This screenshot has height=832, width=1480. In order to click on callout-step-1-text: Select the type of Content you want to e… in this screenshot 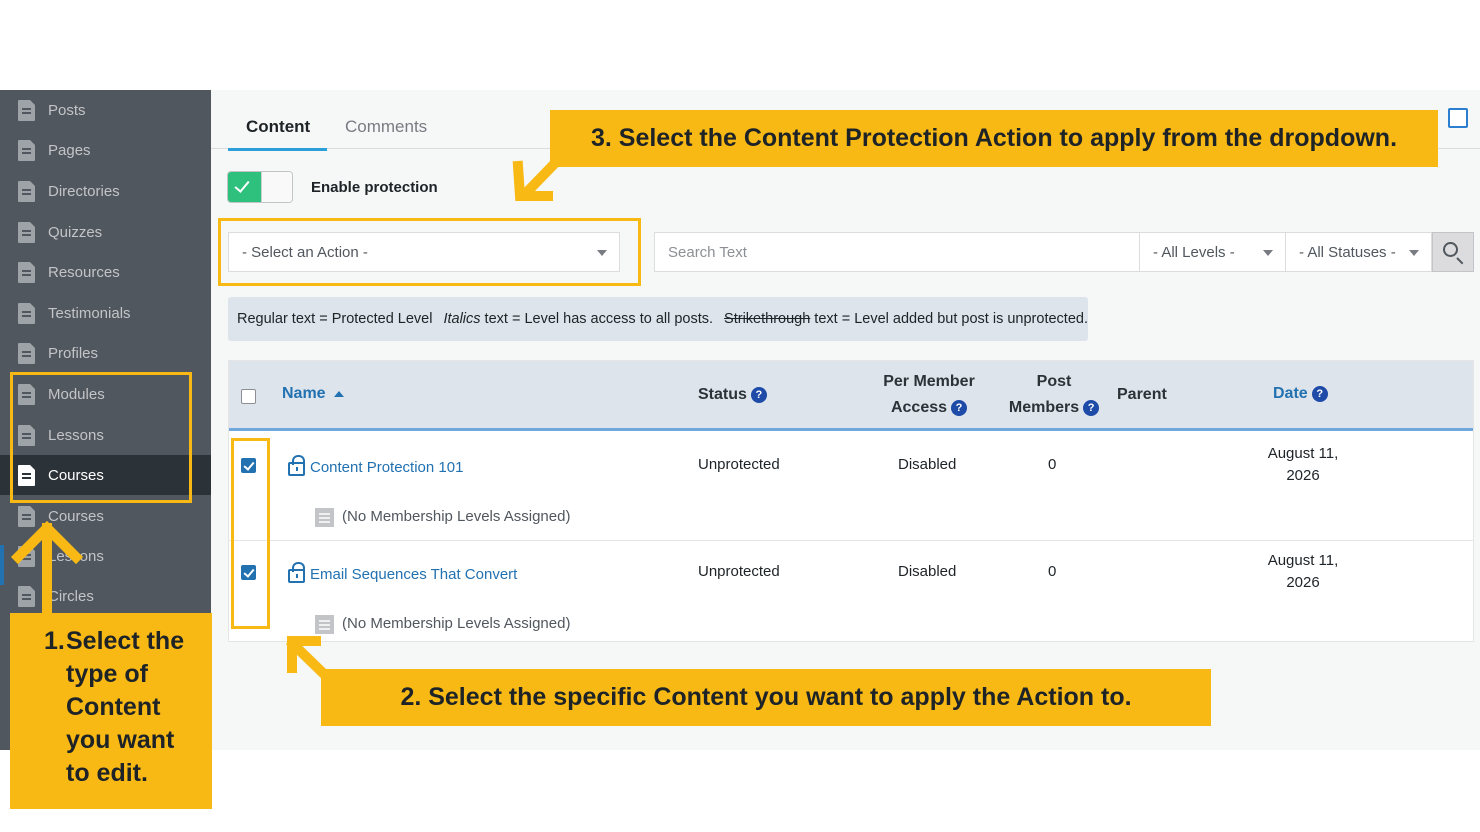, I will do `click(125, 707)`.